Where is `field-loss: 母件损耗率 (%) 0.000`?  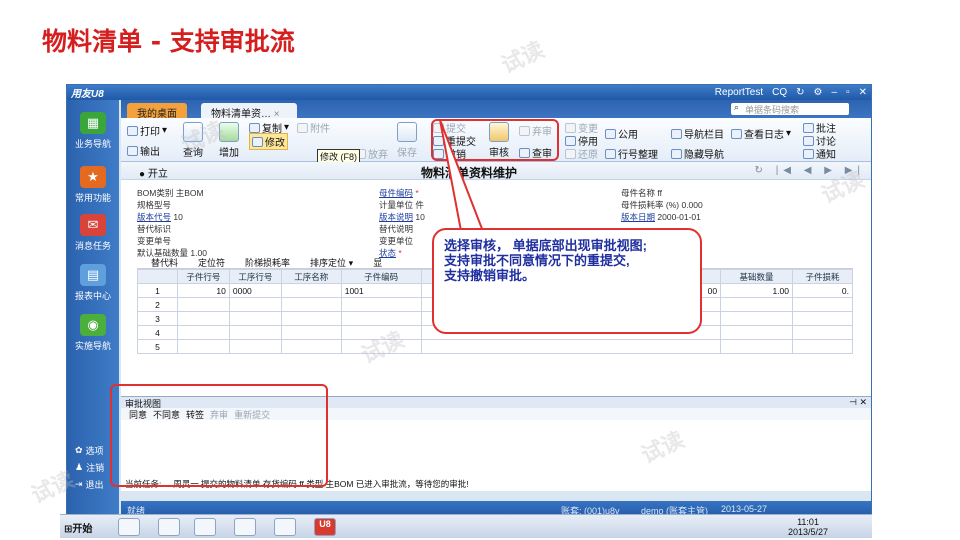 field-loss: 母件损耗率 (%) 0.000 is located at coordinates (662, 205).